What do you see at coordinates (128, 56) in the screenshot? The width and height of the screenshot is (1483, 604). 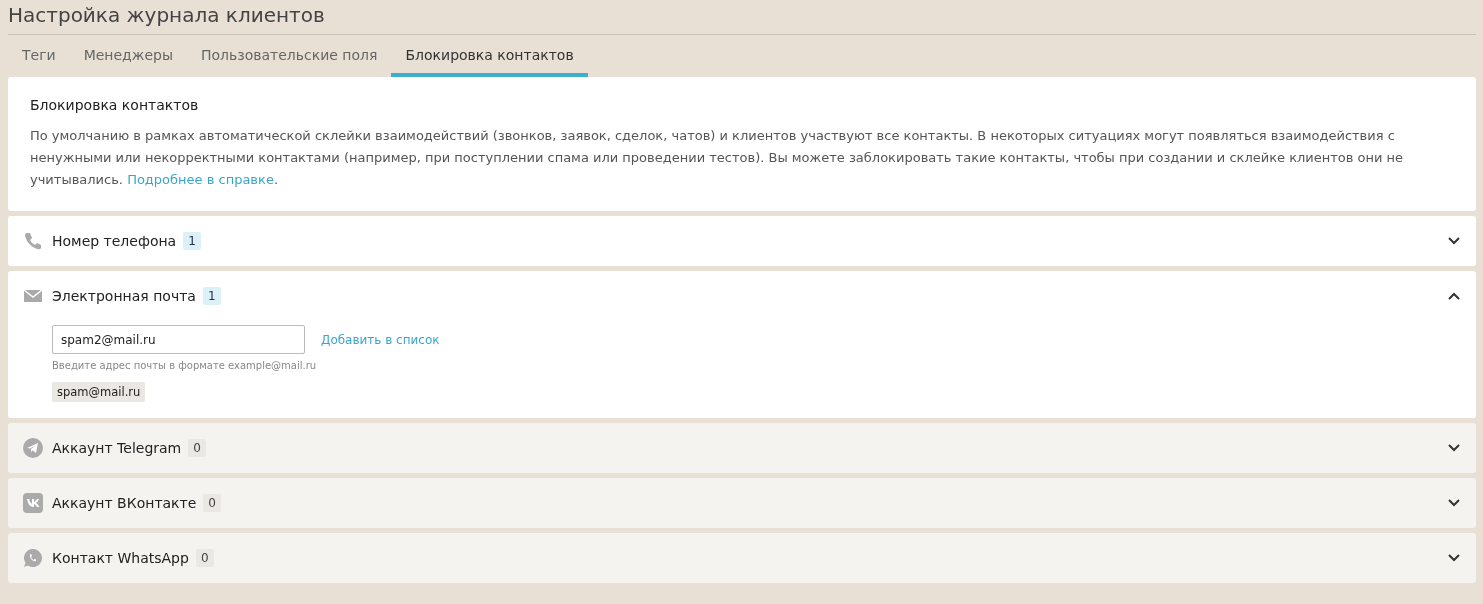 I see `tab: Менеджеры` at bounding box center [128, 56].